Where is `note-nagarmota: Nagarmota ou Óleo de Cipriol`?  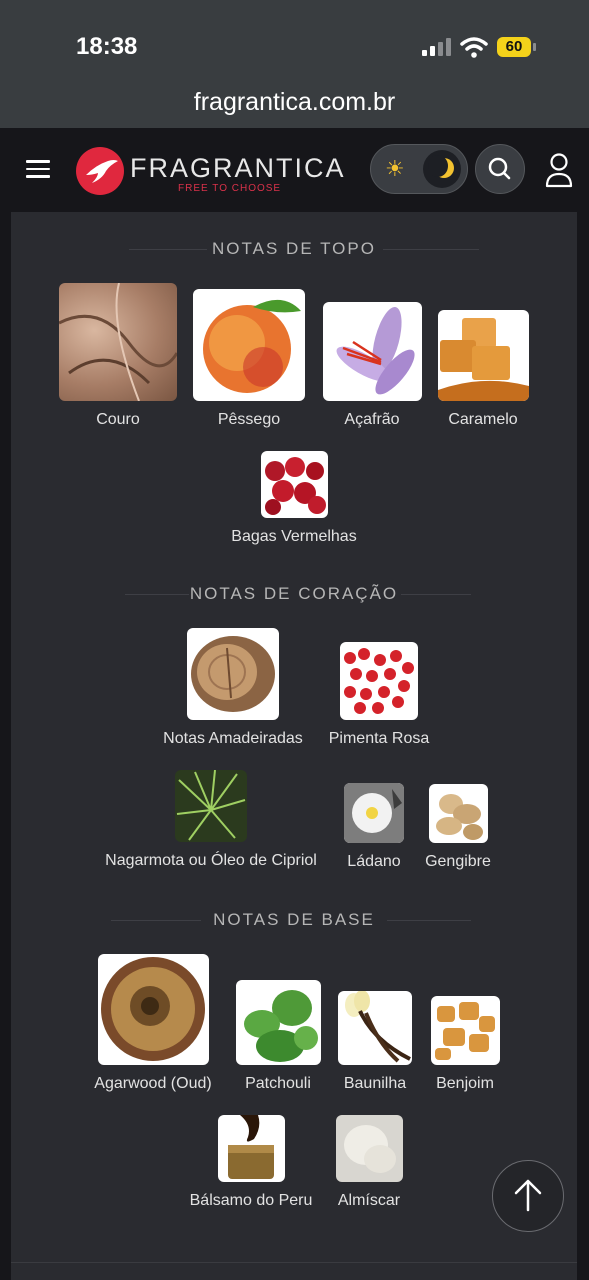 note-nagarmota: Nagarmota ou Óleo de Cipriol is located at coordinates (211, 820).